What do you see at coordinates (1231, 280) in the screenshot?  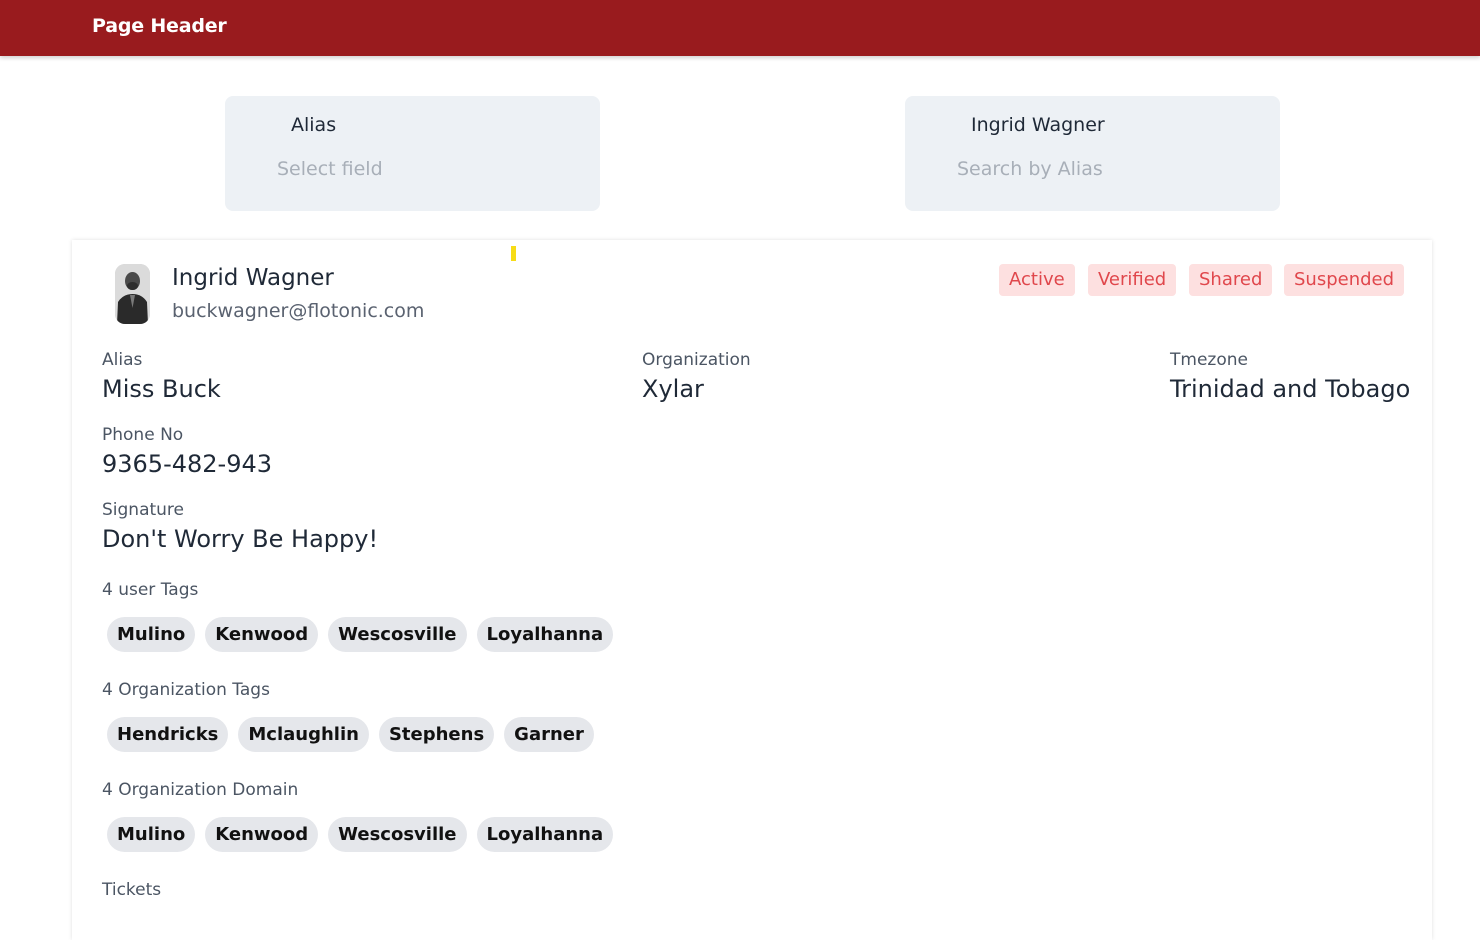 I see `status-badge-shared: Shared` at bounding box center [1231, 280].